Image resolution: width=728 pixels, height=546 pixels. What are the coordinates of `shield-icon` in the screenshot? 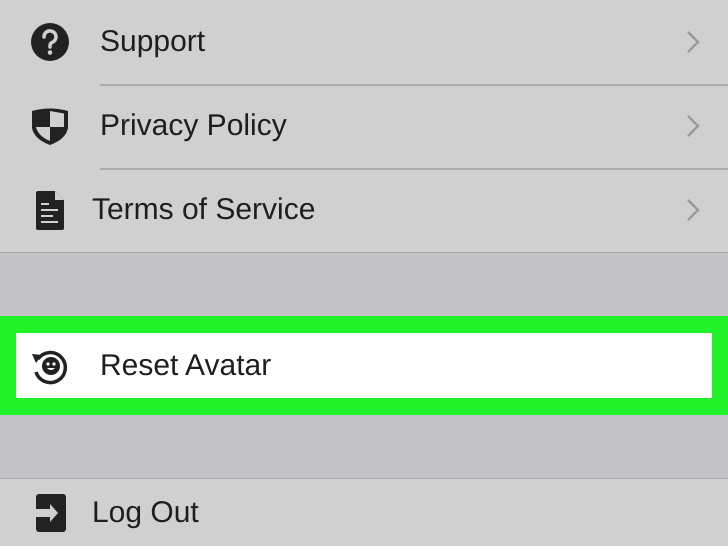 It's located at (50, 126).